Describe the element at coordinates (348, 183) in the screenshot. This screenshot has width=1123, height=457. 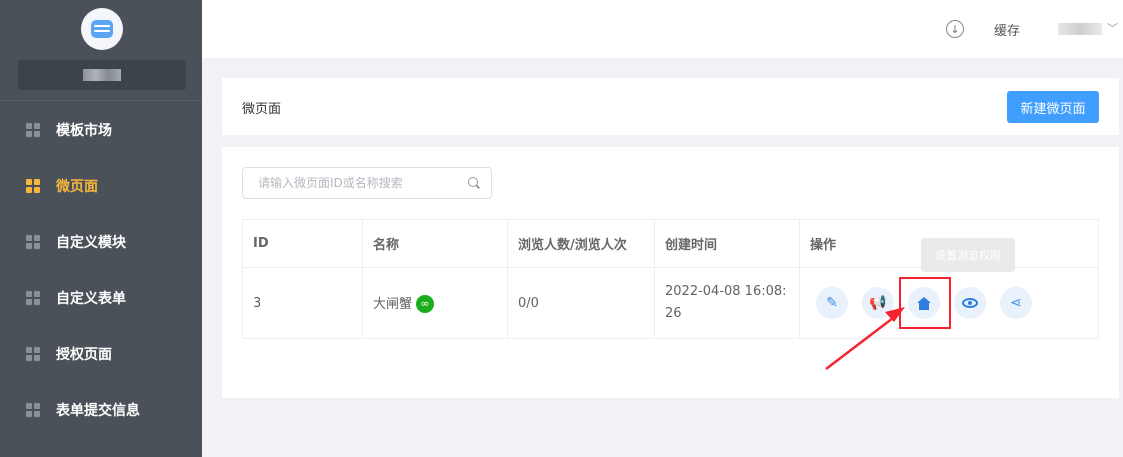
I see `search-input` at that location.